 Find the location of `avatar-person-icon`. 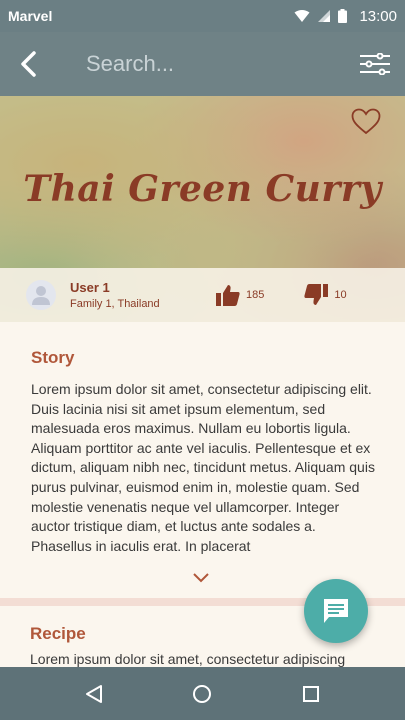

avatar-person-icon is located at coordinates (41, 295).